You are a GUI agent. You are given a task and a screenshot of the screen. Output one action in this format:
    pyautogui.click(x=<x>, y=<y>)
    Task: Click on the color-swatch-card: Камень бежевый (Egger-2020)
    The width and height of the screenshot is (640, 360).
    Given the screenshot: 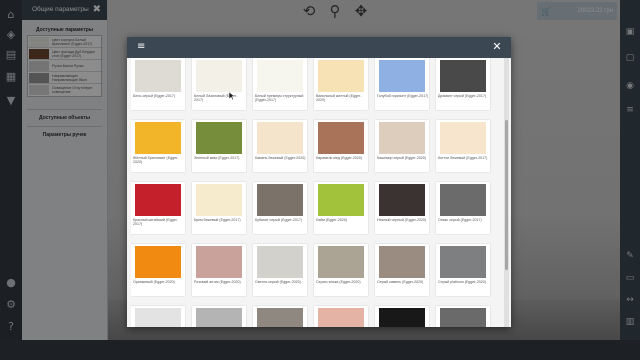 What is the action you would take?
    pyautogui.click(x=280, y=146)
    